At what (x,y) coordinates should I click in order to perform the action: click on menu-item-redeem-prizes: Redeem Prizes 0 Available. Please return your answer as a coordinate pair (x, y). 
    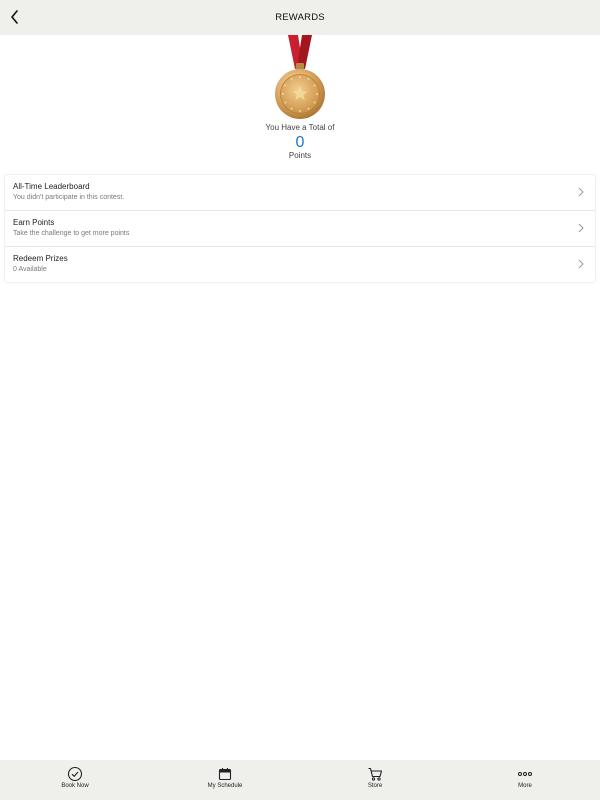
    Looking at the image, I should click on (300, 264).